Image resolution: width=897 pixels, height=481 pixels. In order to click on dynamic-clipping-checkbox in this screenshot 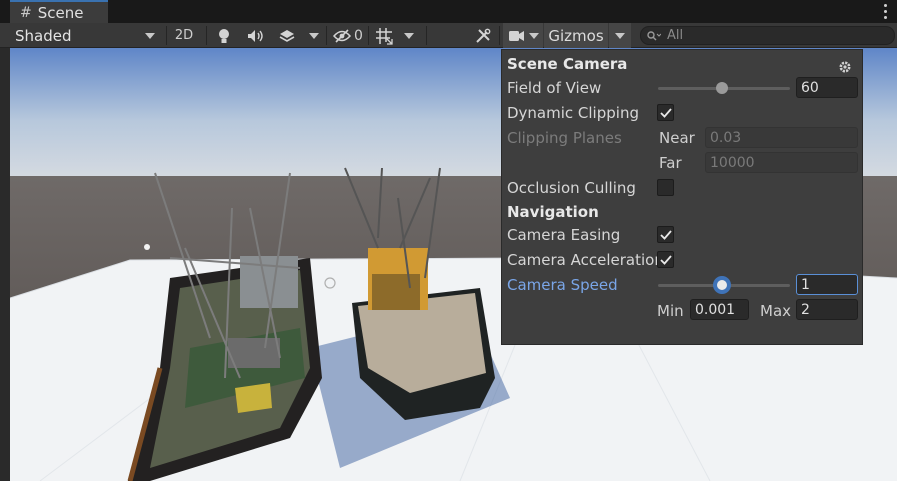, I will do `click(665, 112)`.